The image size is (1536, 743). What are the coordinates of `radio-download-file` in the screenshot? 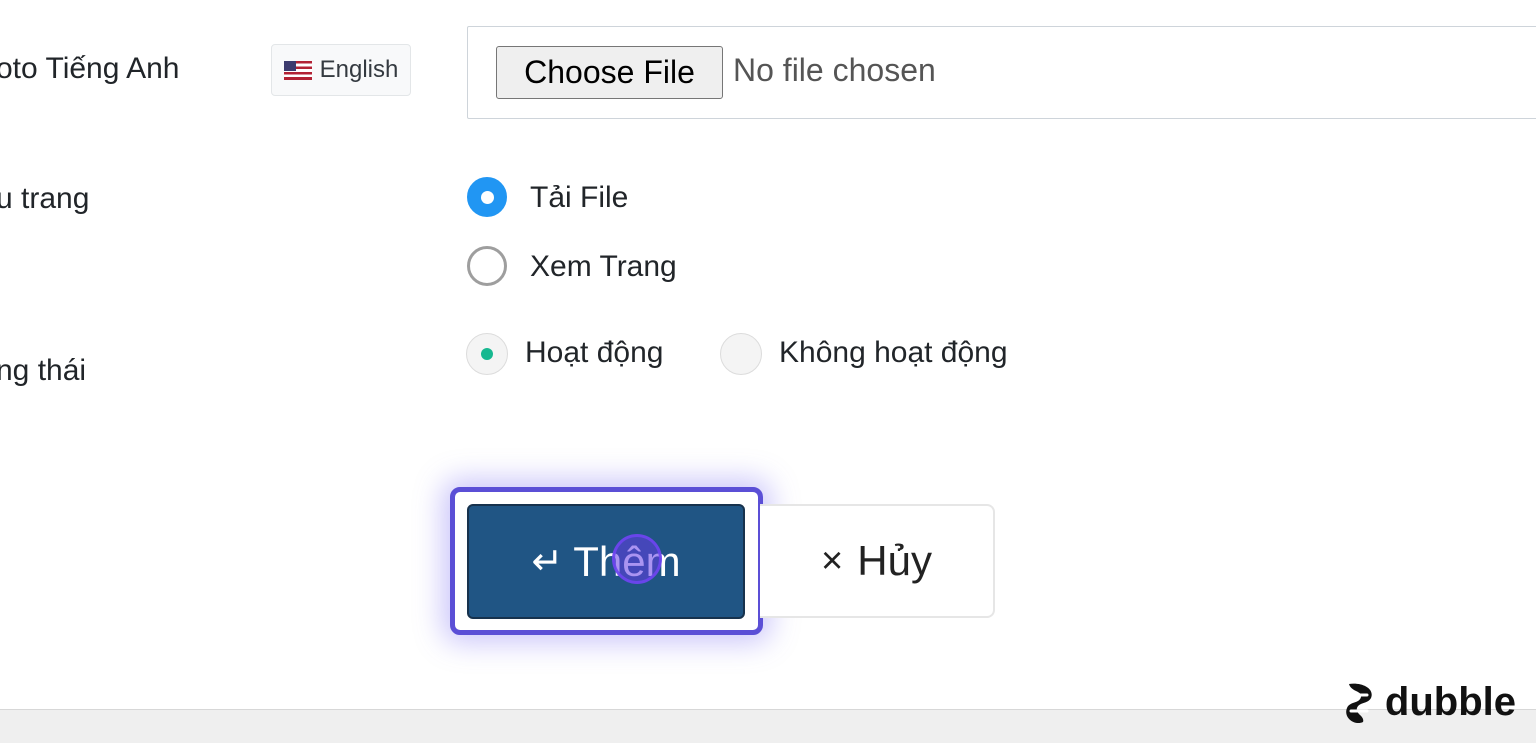 It's located at (487, 197).